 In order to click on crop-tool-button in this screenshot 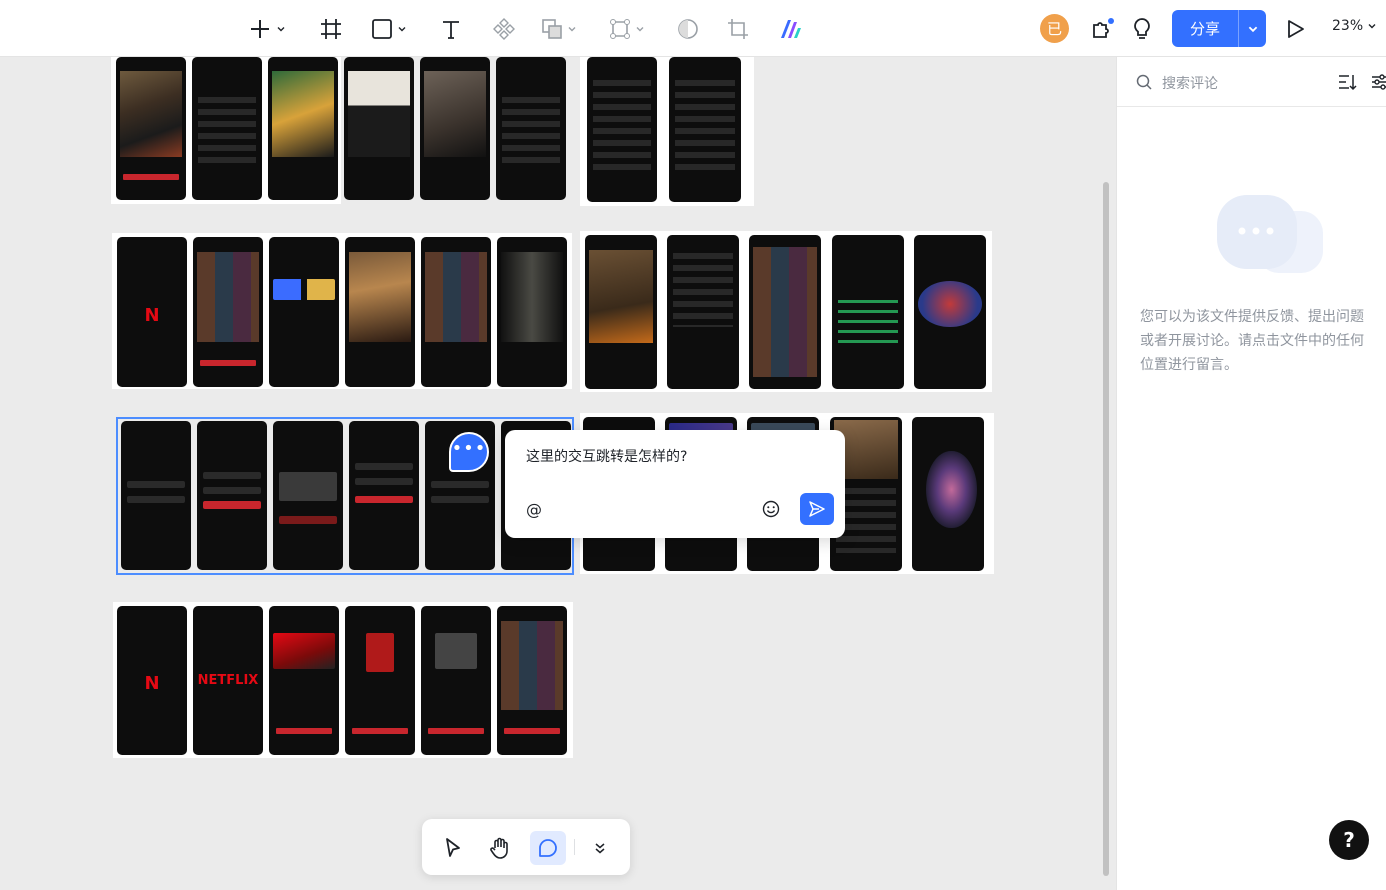, I will do `click(738, 29)`.